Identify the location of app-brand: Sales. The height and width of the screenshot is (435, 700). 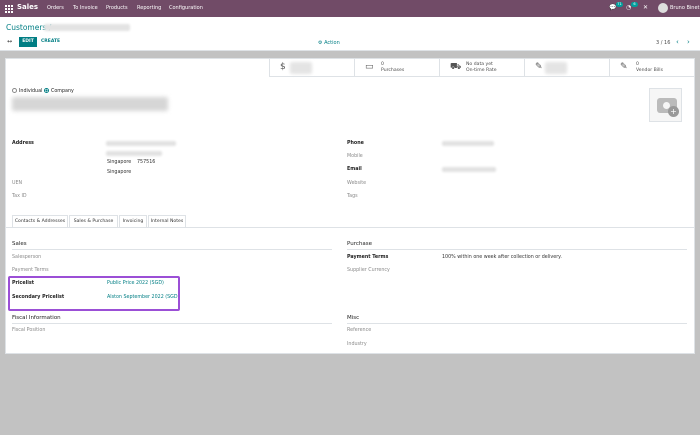
(27, 7).